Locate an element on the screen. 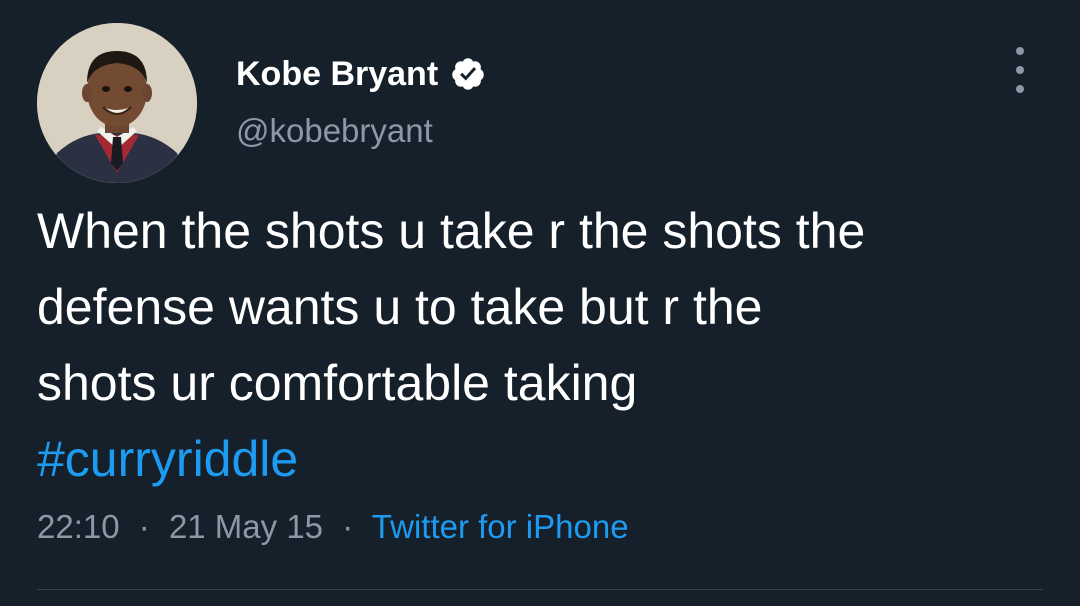 The image size is (1080, 606). tweet-time: 22:10 is located at coordinates (78, 526).